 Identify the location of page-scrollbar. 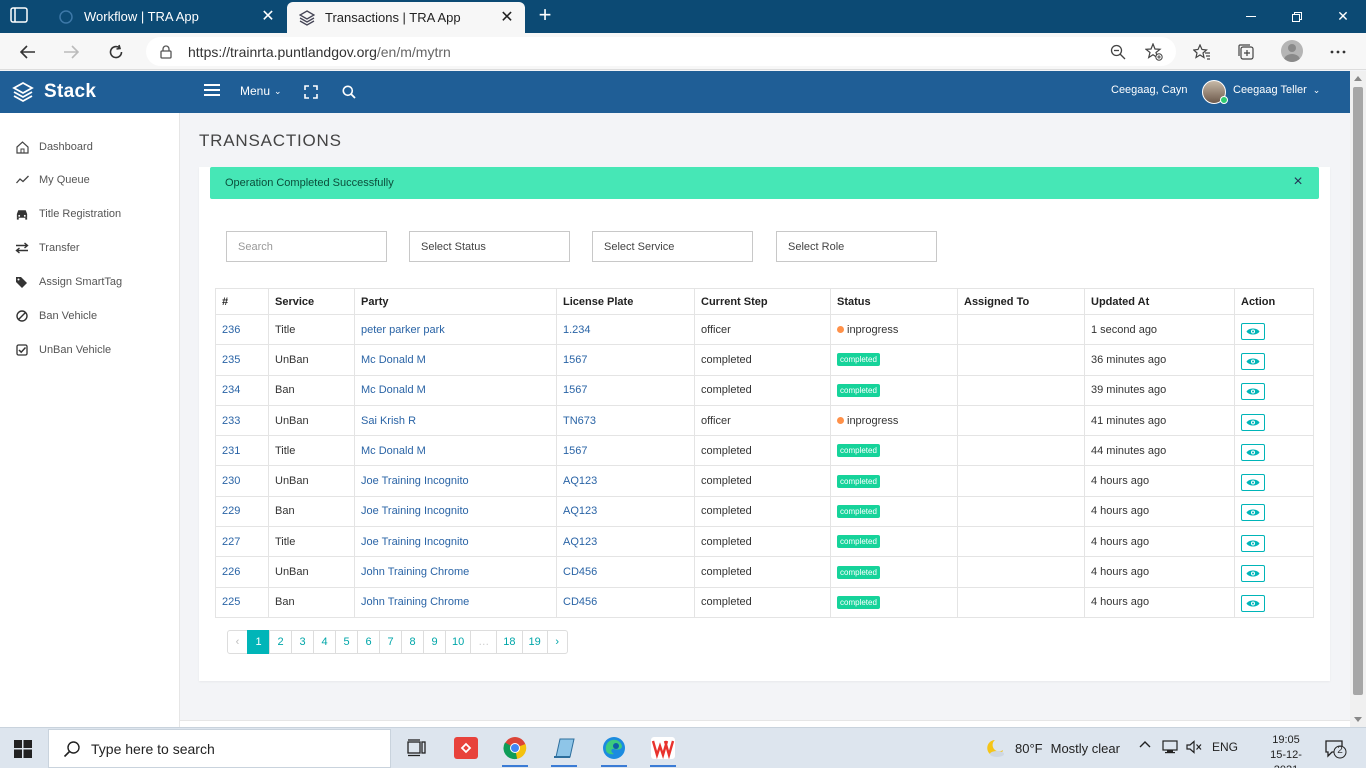
(1358, 399).